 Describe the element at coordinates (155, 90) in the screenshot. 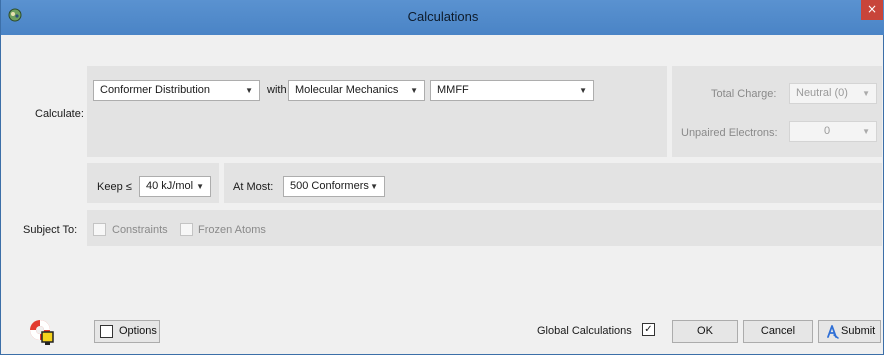

I see `task-select-value: Conformer Distribution` at that location.